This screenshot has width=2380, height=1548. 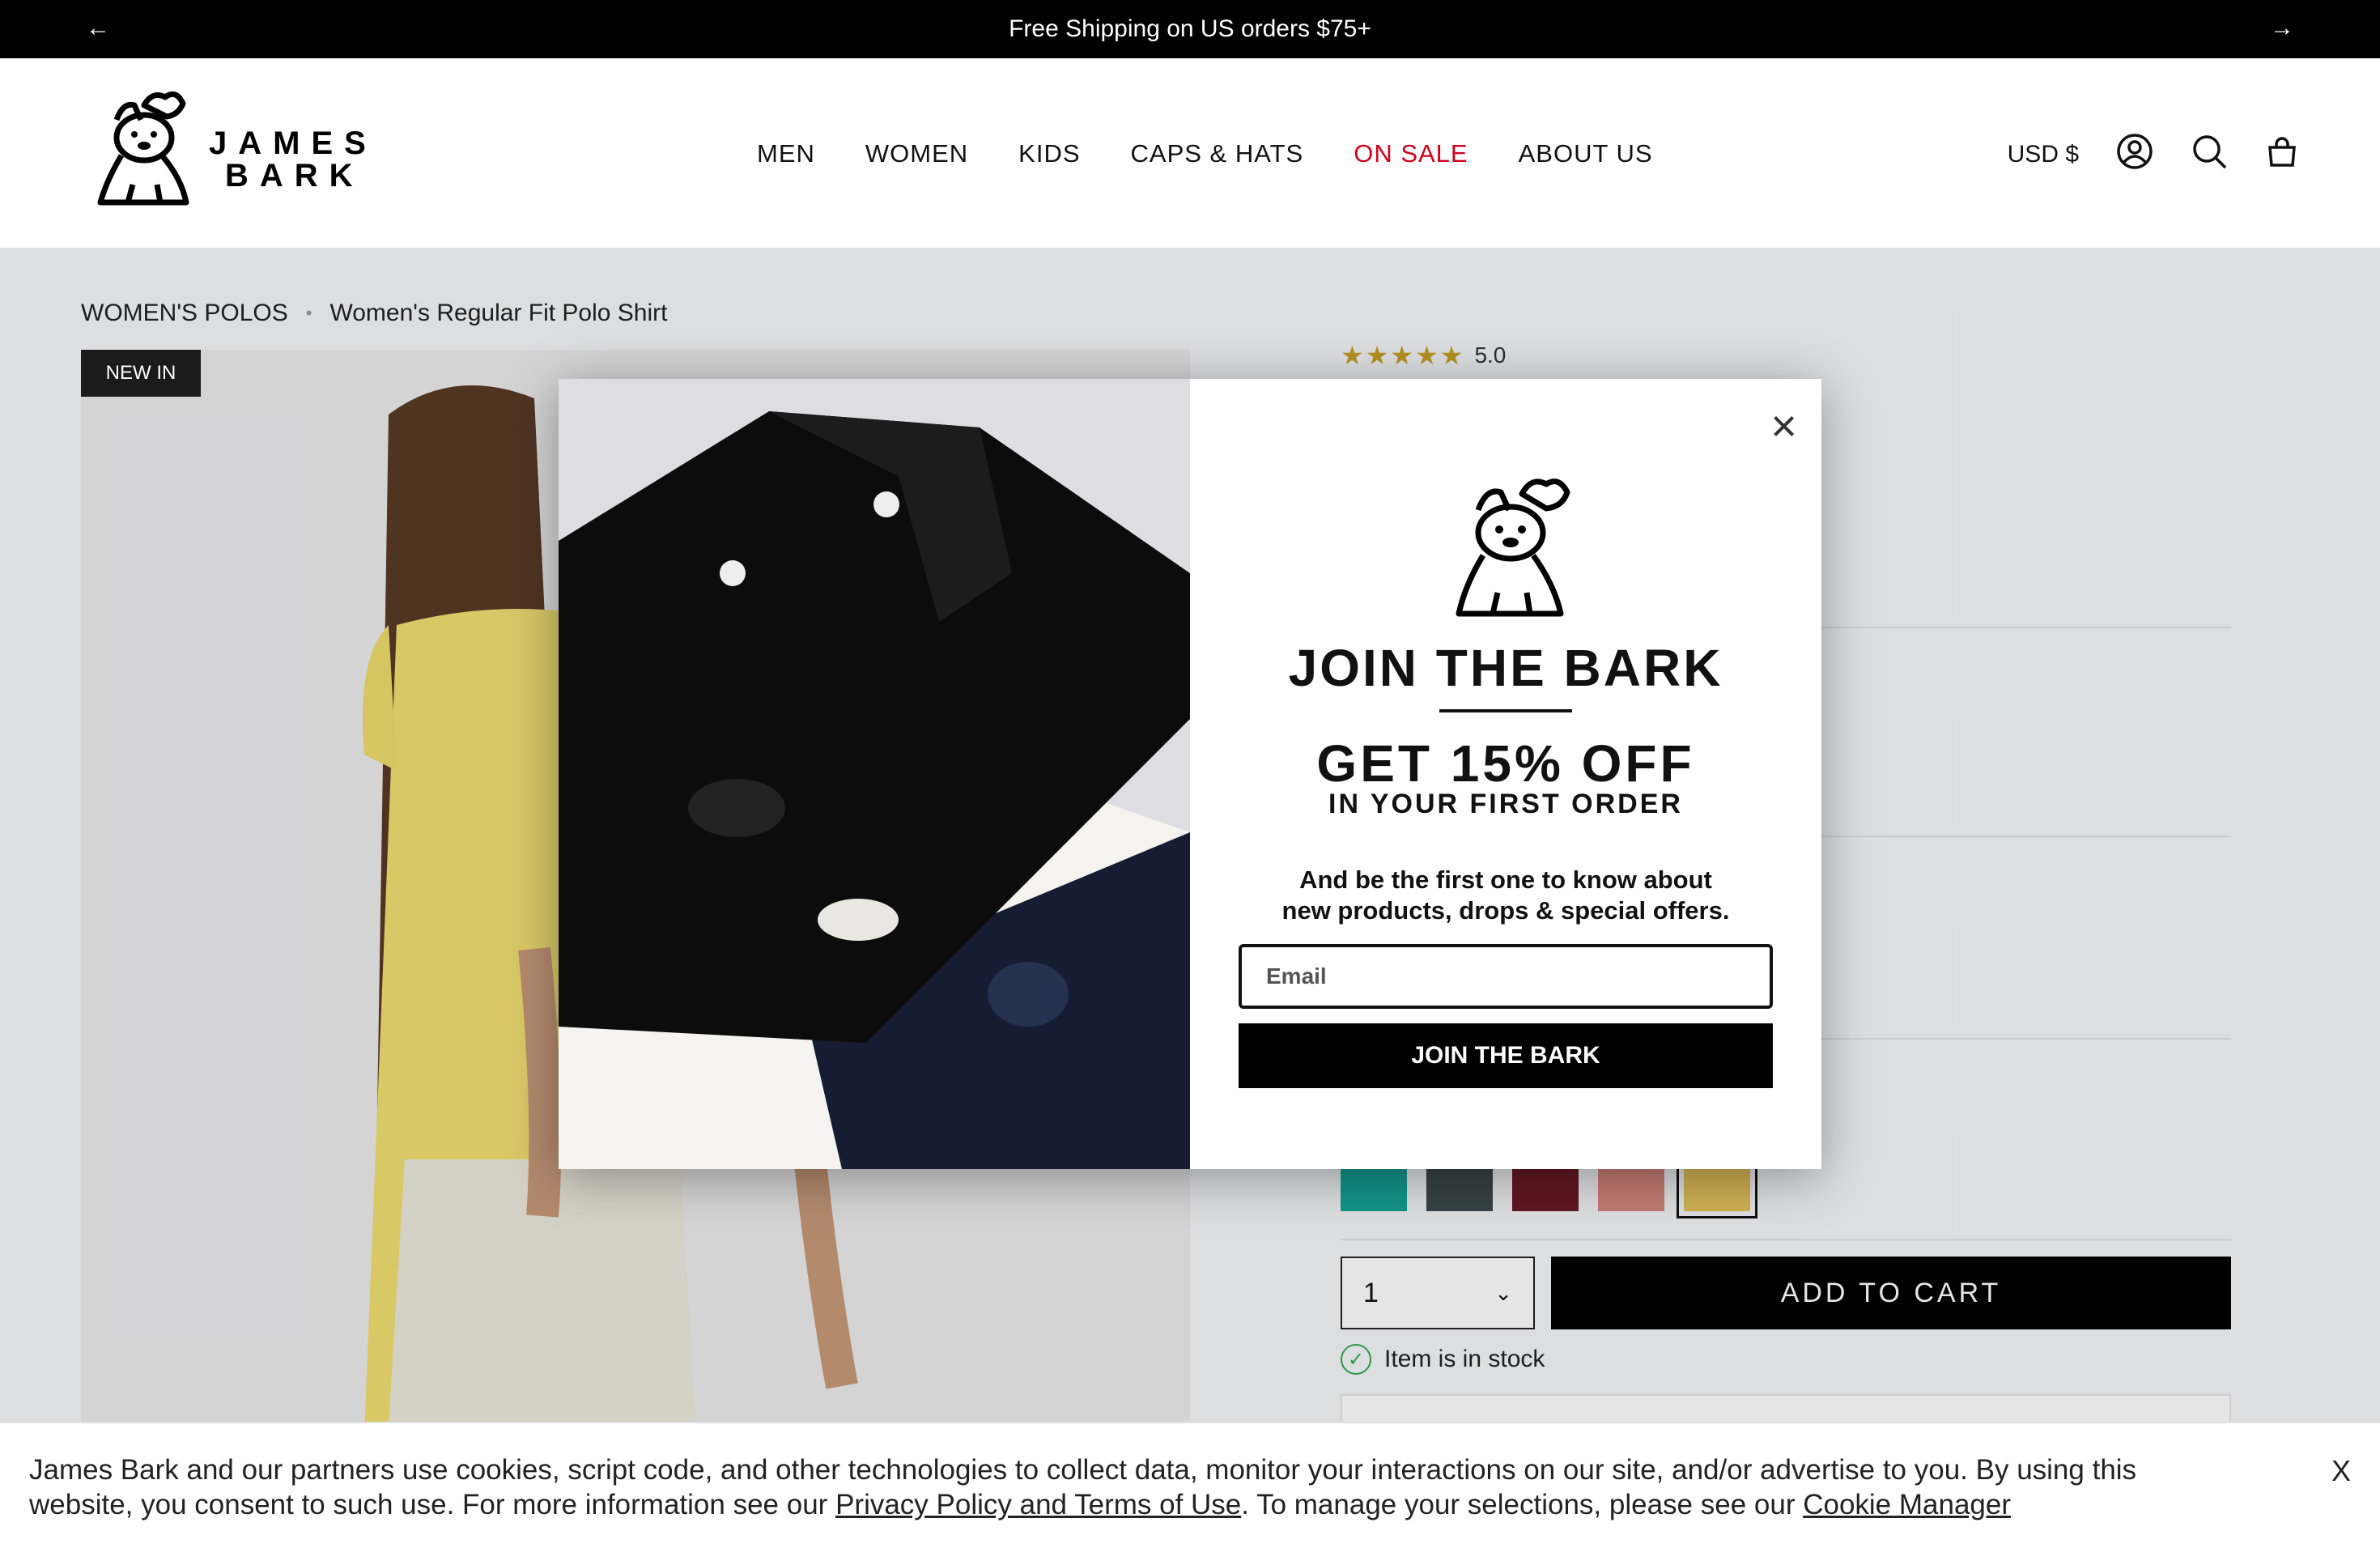 I want to click on popup-body-line2: new products, drops & special offers., so click(x=1505, y=911).